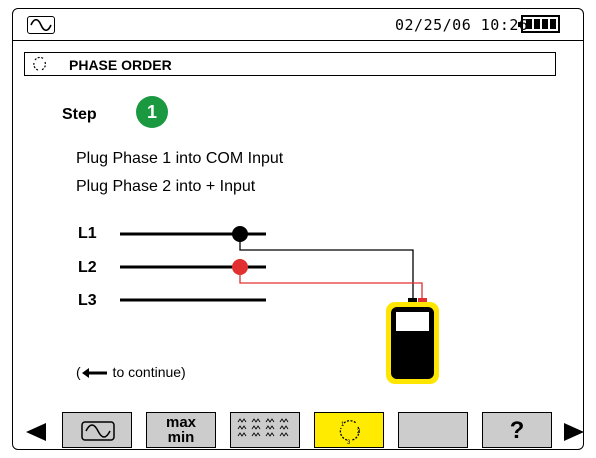  I want to click on max-min-button: max min, so click(181, 430).